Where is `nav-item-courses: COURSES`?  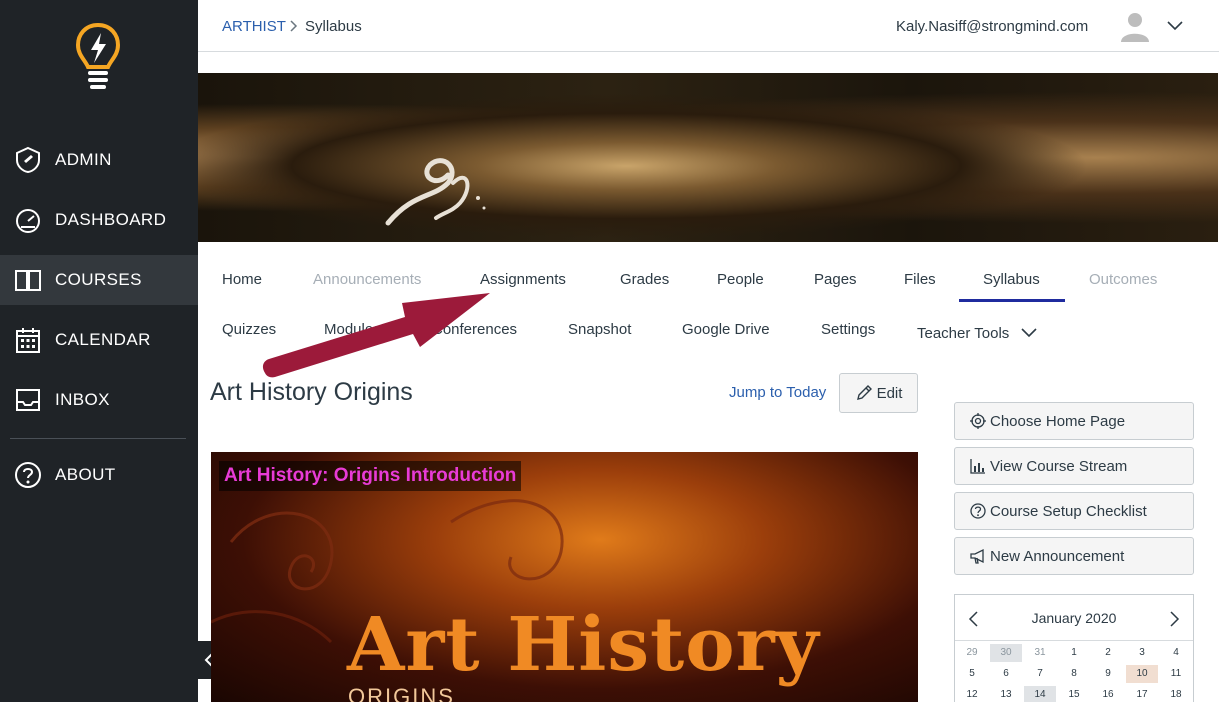 nav-item-courses: COURSES is located at coordinates (99, 280).